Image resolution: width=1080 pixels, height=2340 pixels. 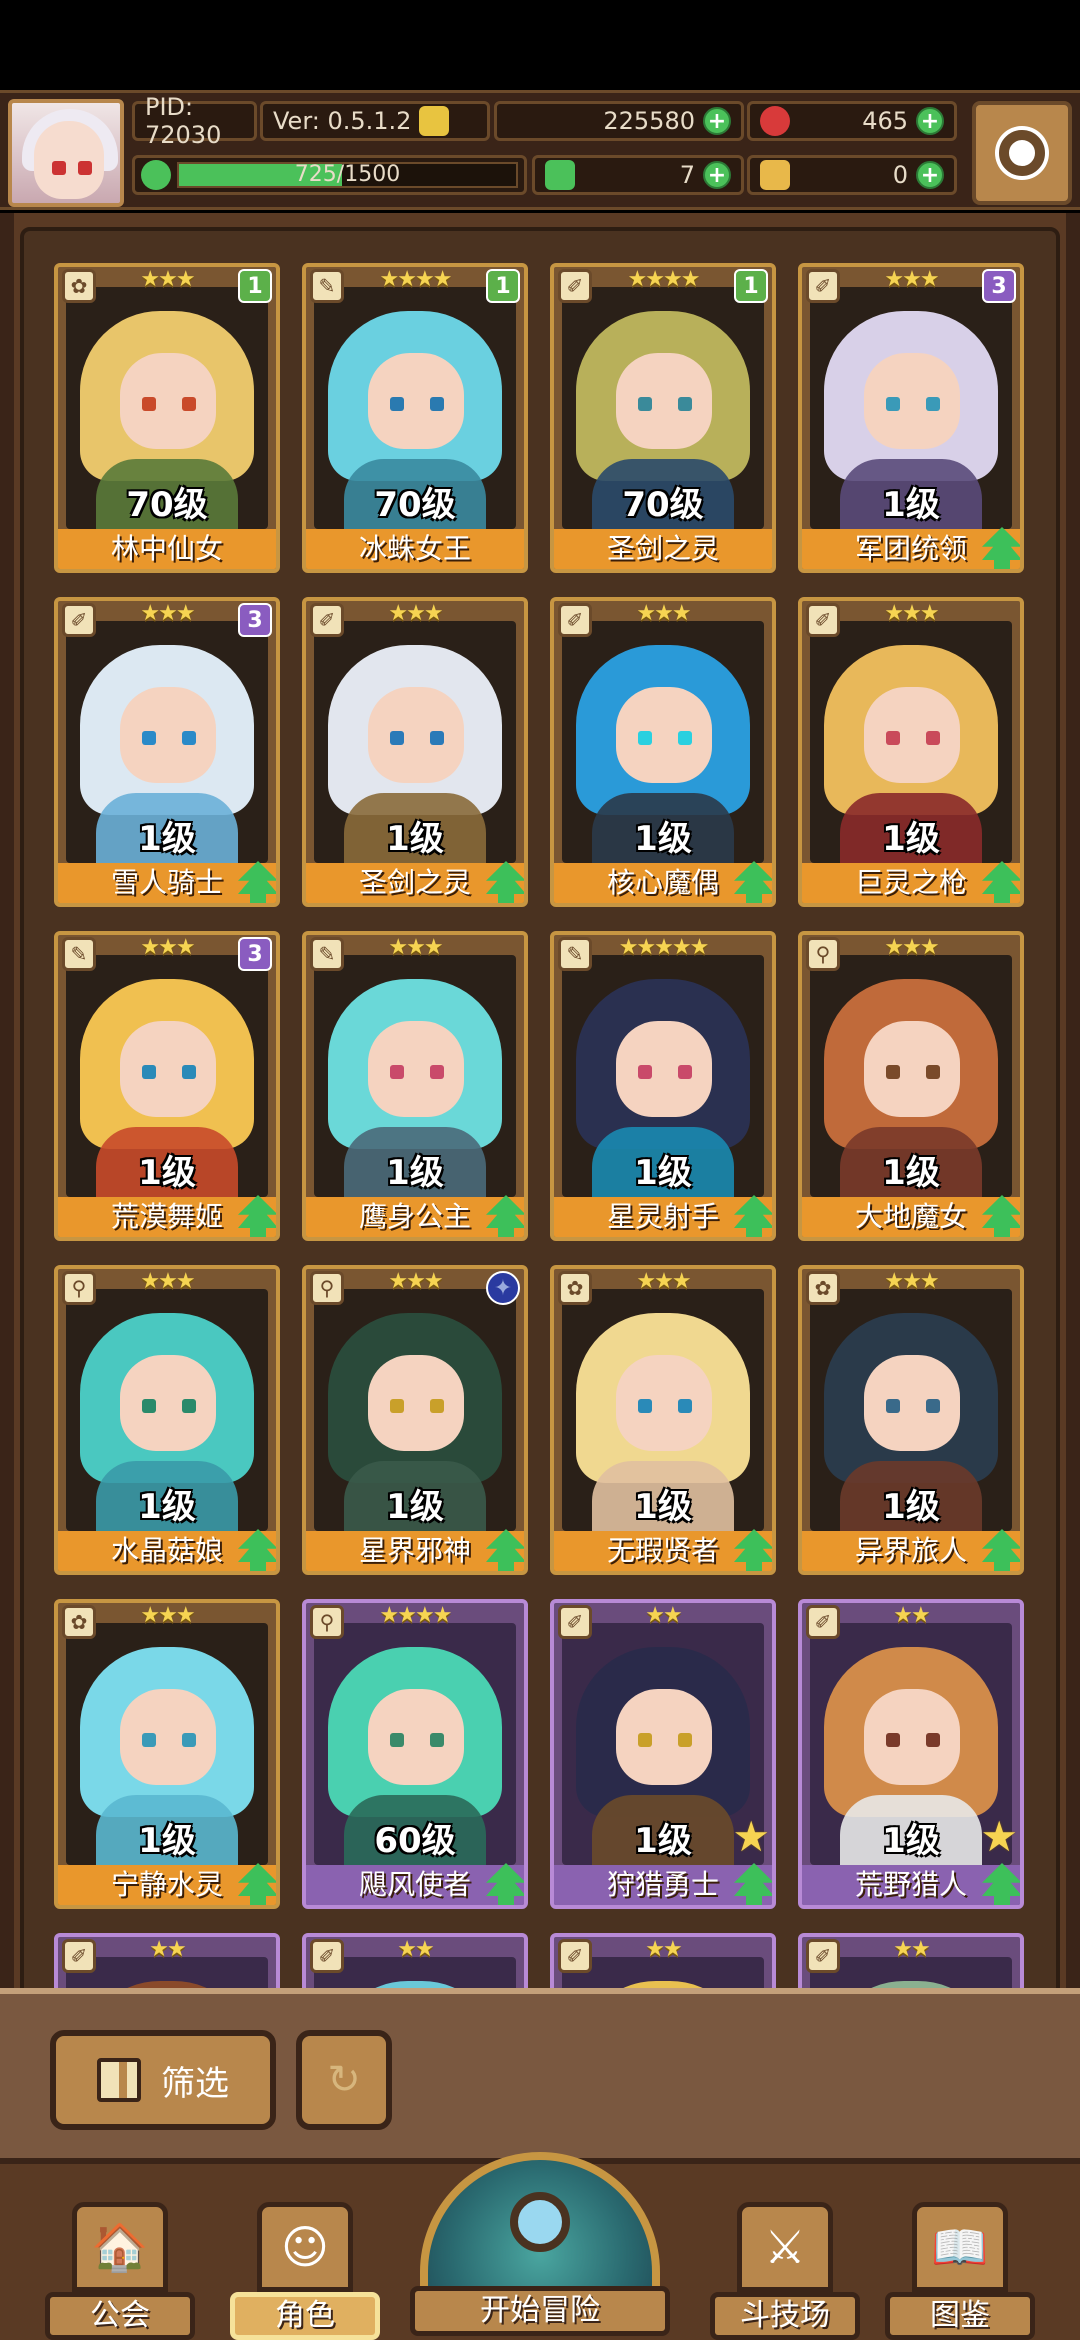 What do you see at coordinates (167, 1086) in the screenshot?
I see `character-card: ✎ ★★★ 3 1级 荒漠舞姬` at bounding box center [167, 1086].